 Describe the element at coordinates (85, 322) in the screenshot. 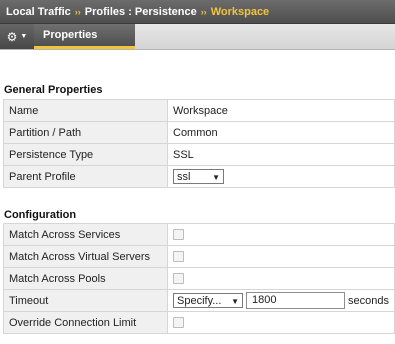

I see `override-limit-label: Override Connection Limit` at that location.